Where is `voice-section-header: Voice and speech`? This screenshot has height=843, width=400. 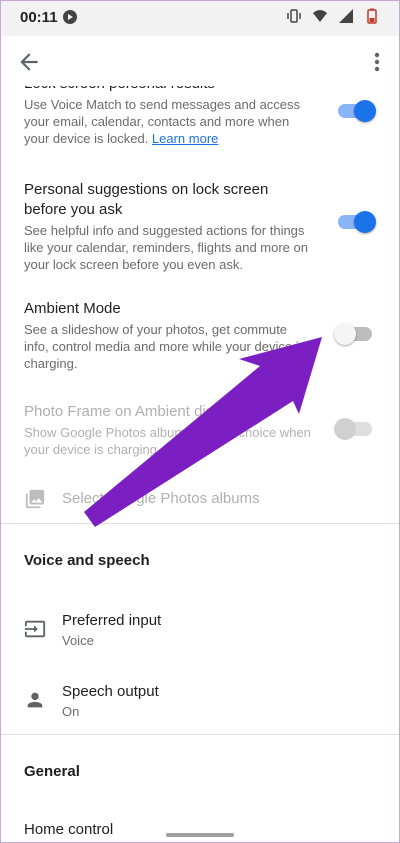 voice-section-header: Voice and speech is located at coordinates (87, 560).